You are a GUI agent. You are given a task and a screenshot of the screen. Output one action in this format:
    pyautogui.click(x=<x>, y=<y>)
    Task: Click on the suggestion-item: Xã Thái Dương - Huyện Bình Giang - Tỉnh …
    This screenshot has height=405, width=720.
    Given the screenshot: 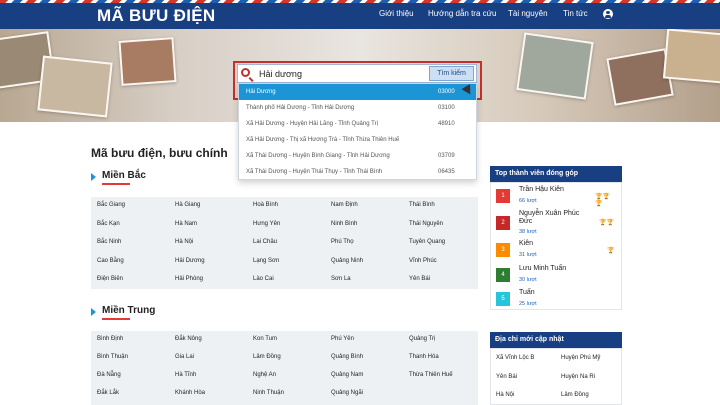 What is the action you would take?
    pyautogui.click(x=357, y=156)
    